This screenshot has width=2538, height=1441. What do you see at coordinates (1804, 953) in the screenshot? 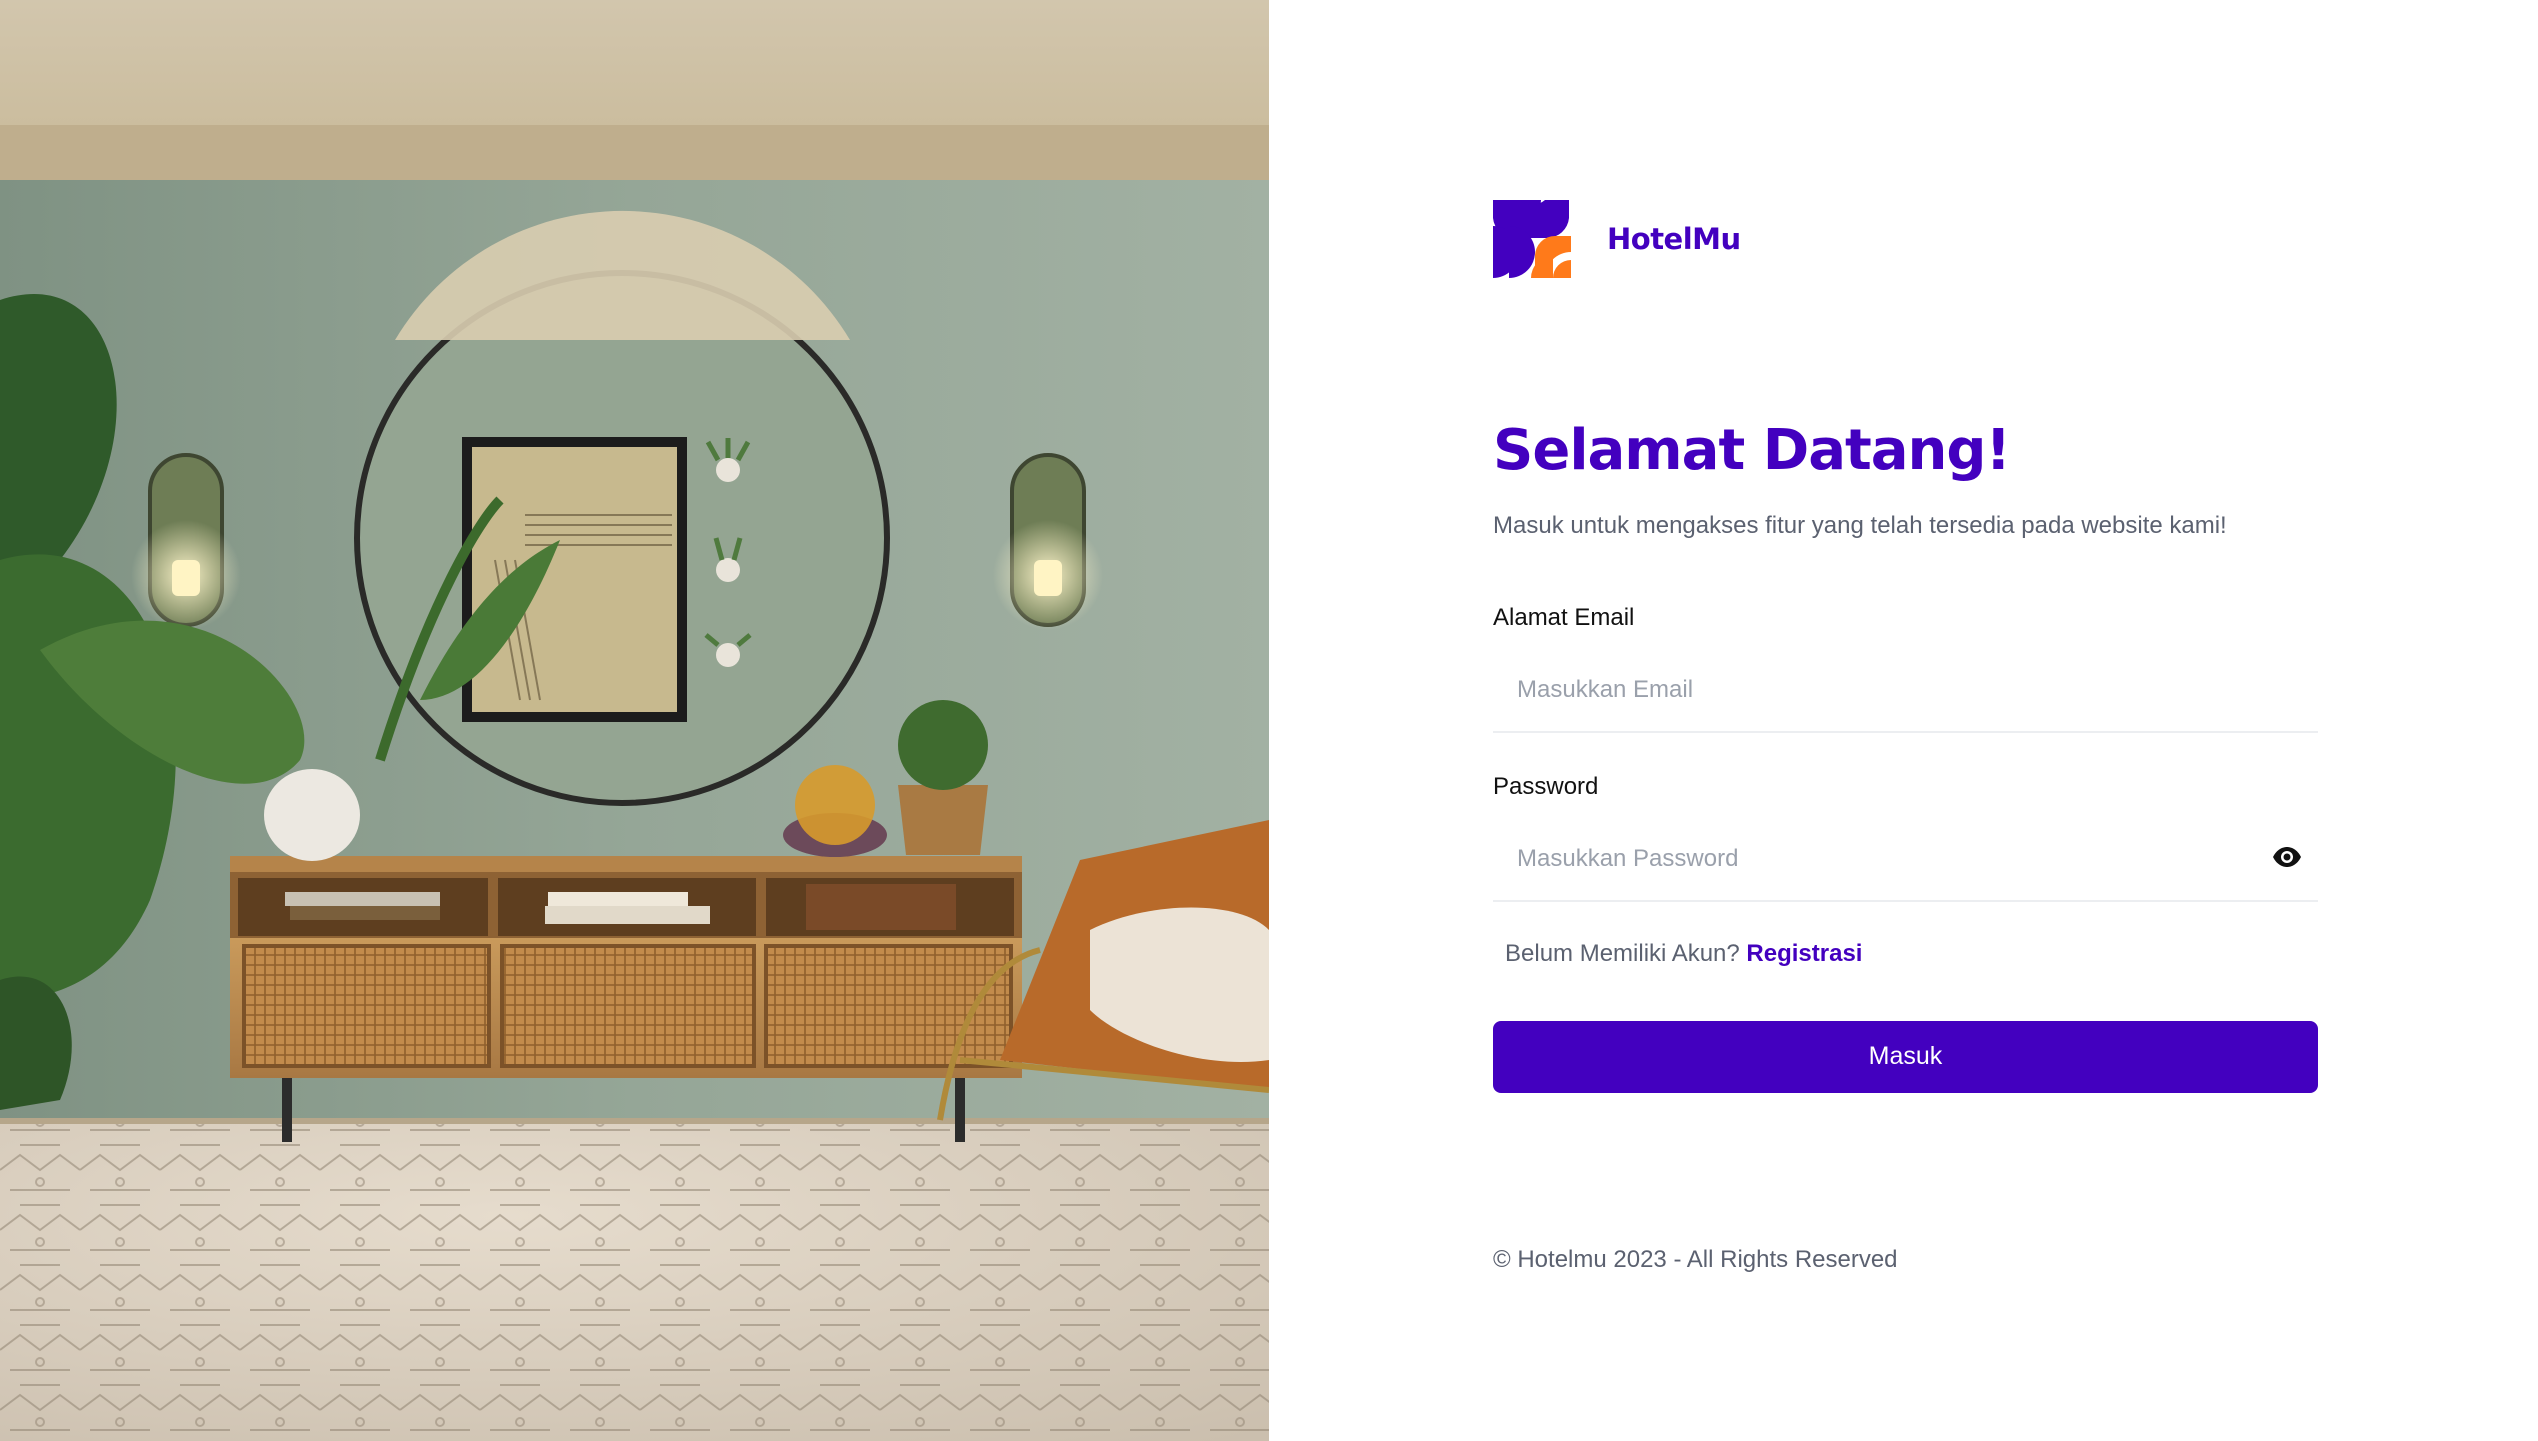
I see `register-link: Registrasi` at bounding box center [1804, 953].